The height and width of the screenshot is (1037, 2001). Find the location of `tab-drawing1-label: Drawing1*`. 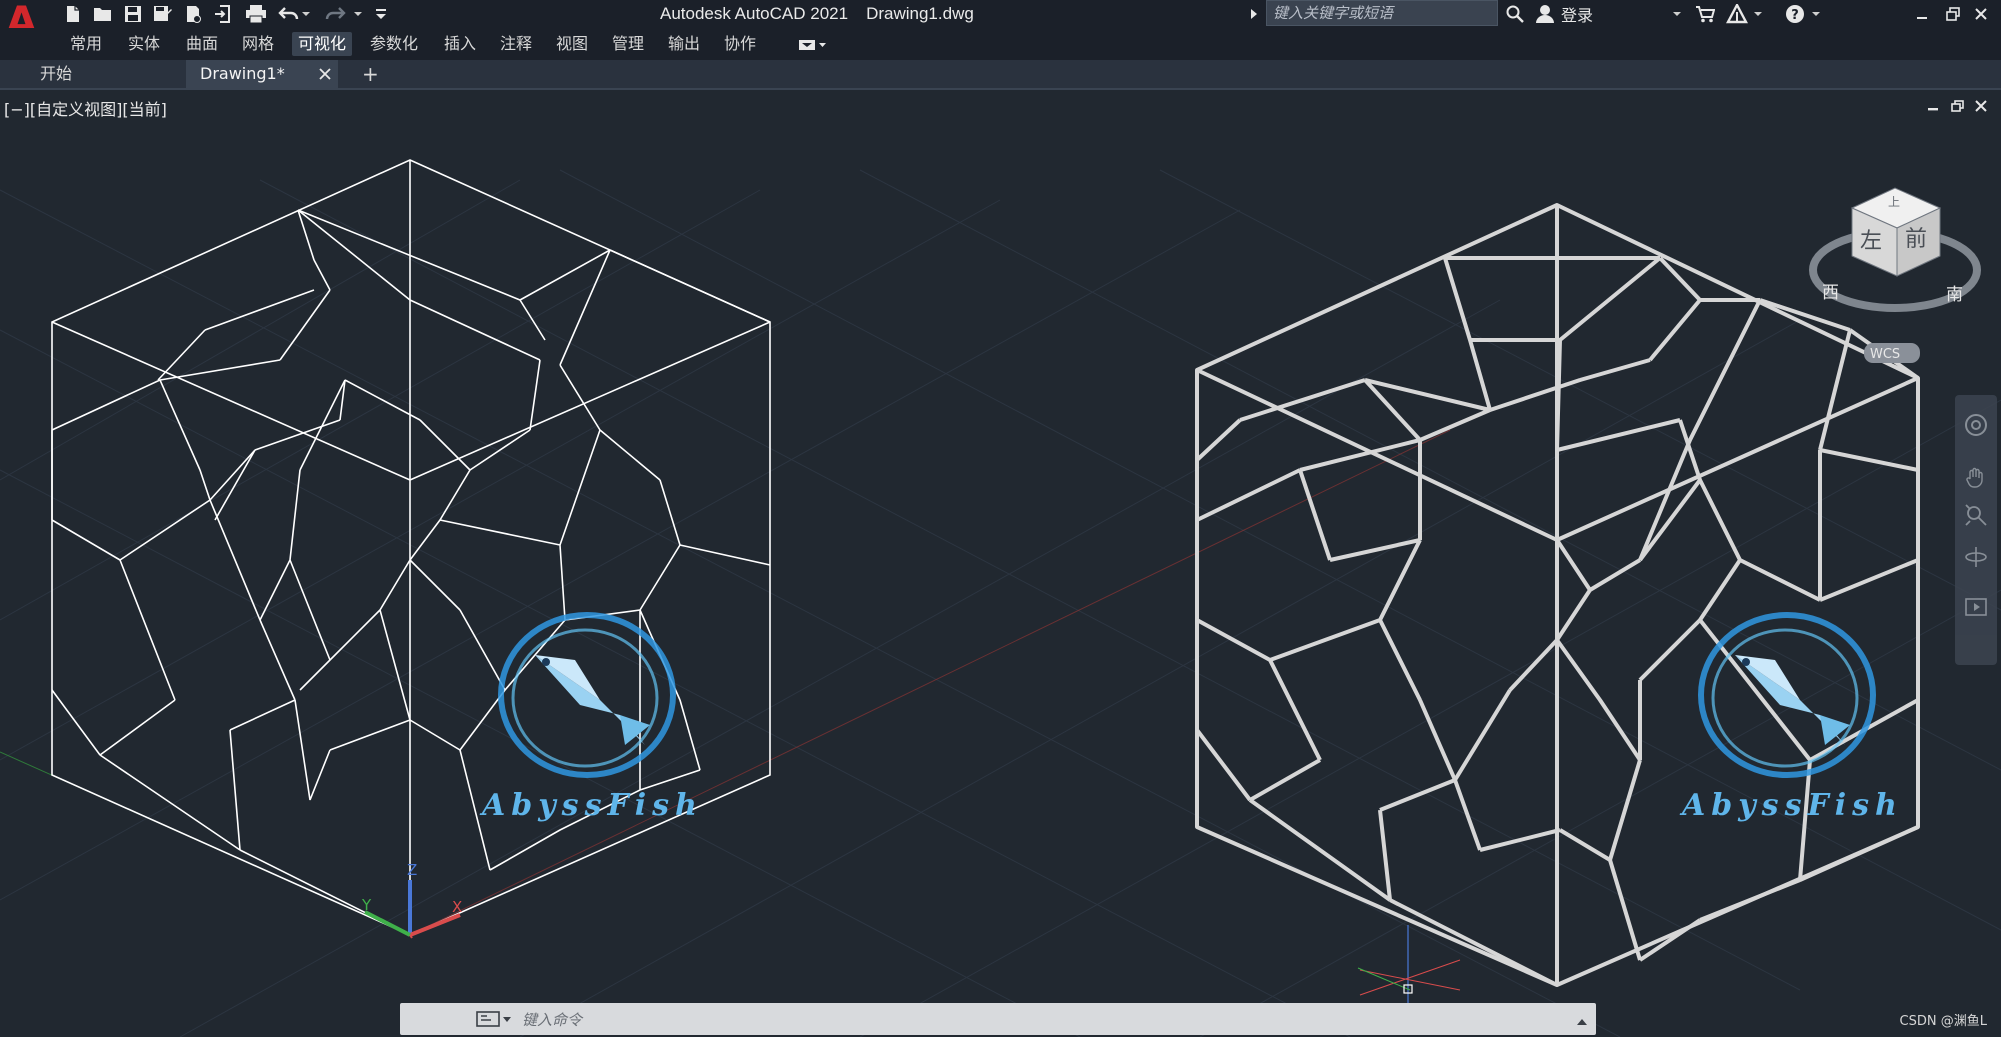

tab-drawing1-label: Drawing1* is located at coordinates (242, 73).